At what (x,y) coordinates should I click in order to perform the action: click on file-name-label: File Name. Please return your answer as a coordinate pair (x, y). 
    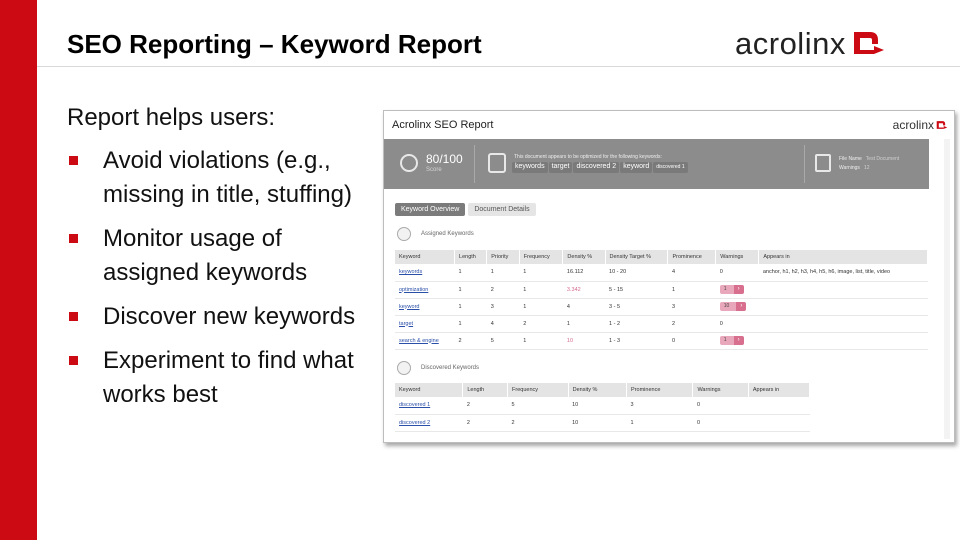
    Looking at the image, I should click on (850, 159).